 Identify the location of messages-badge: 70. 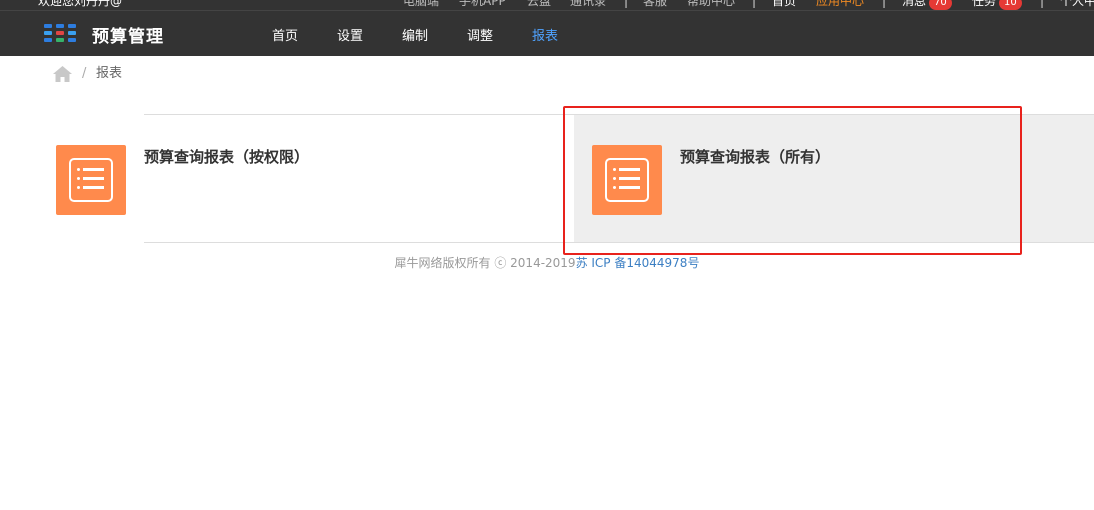
(940, 5).